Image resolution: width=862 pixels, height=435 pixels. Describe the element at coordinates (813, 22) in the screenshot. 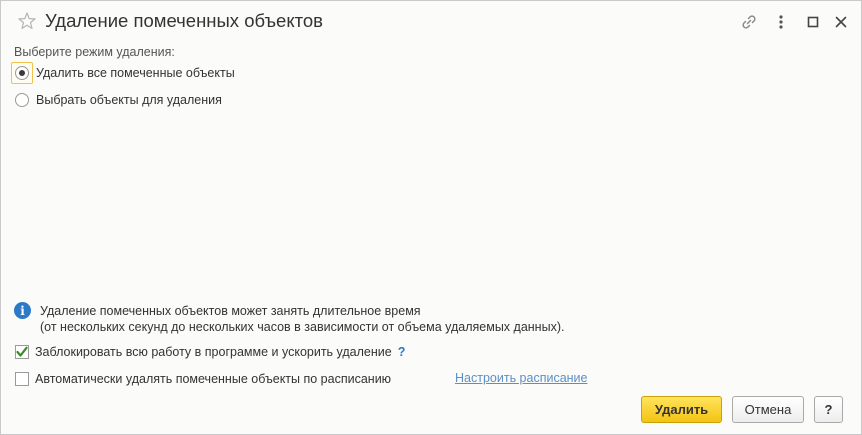

I see `maximize-icon` at that location.